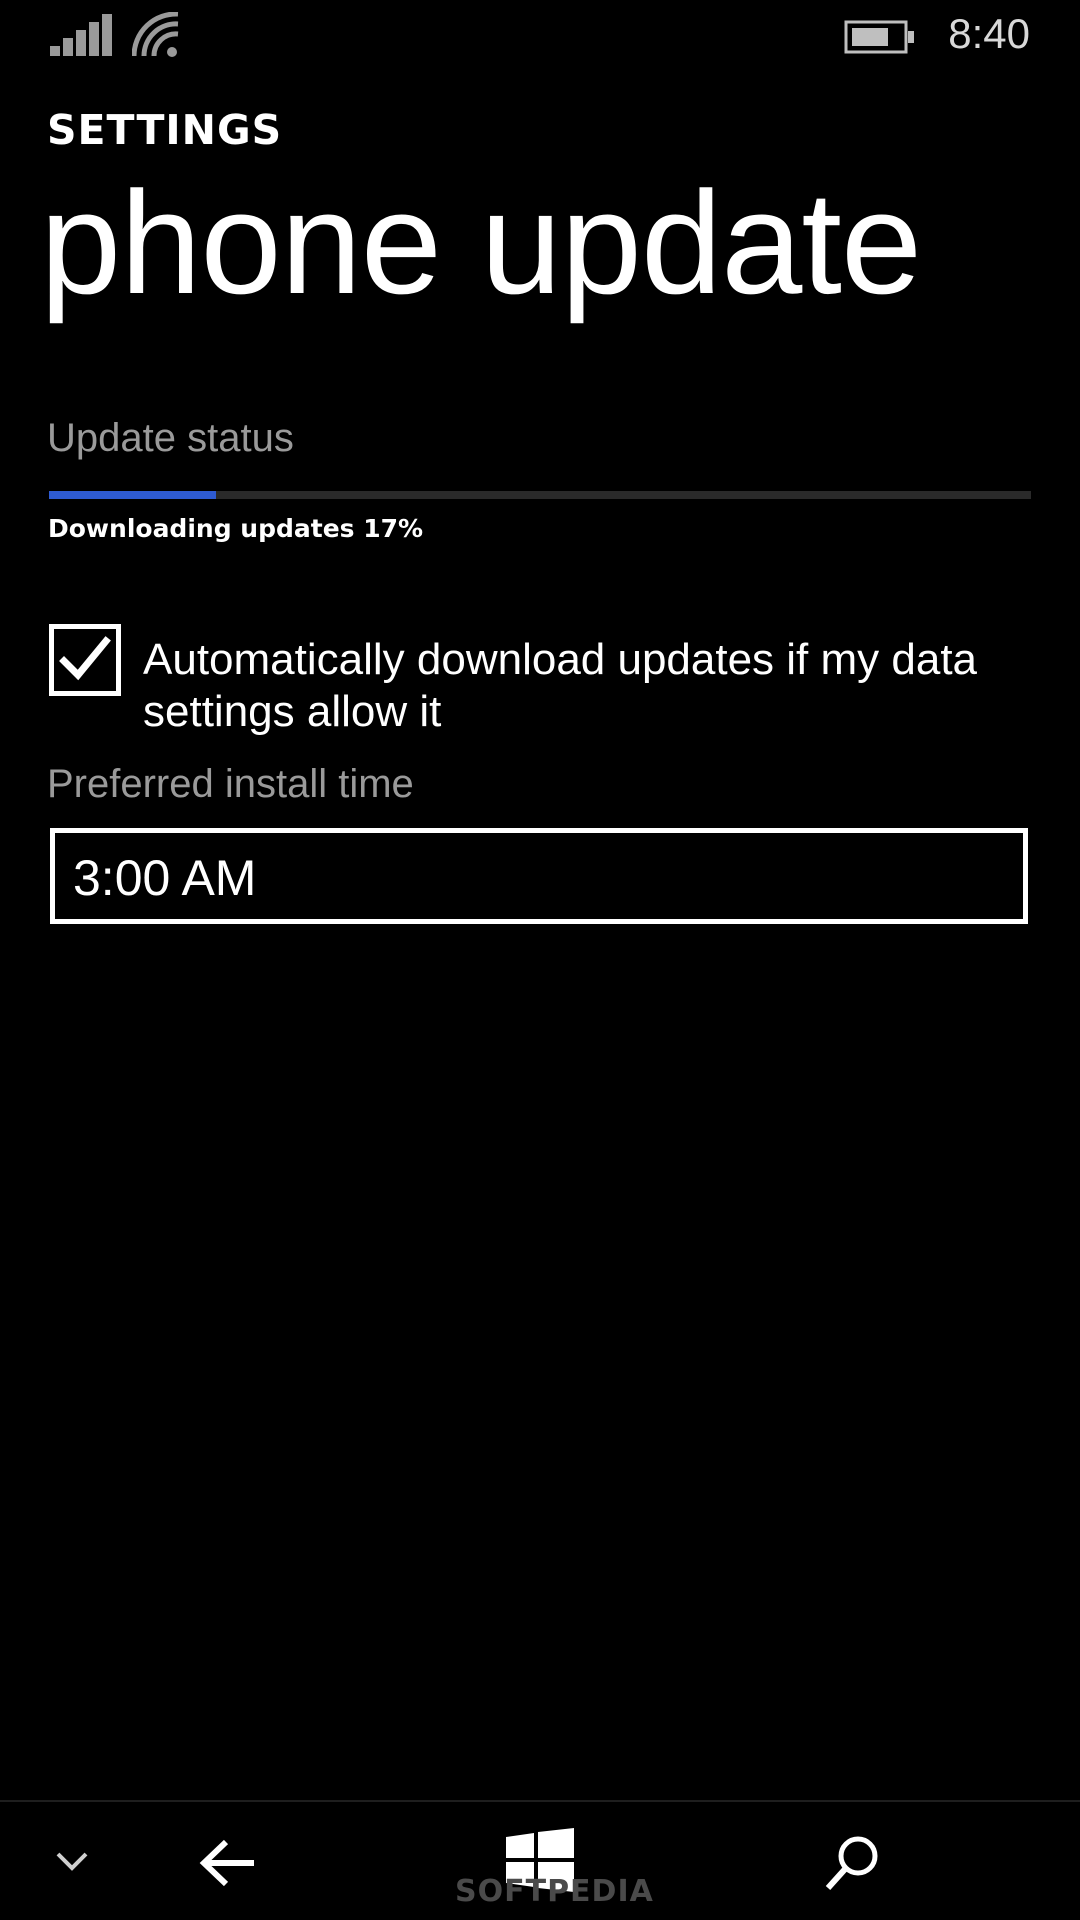  What do you see at coordinates (170, 438) in the screenshot?
I see `update-status-label: Update status` at bounding box center [170, 438].